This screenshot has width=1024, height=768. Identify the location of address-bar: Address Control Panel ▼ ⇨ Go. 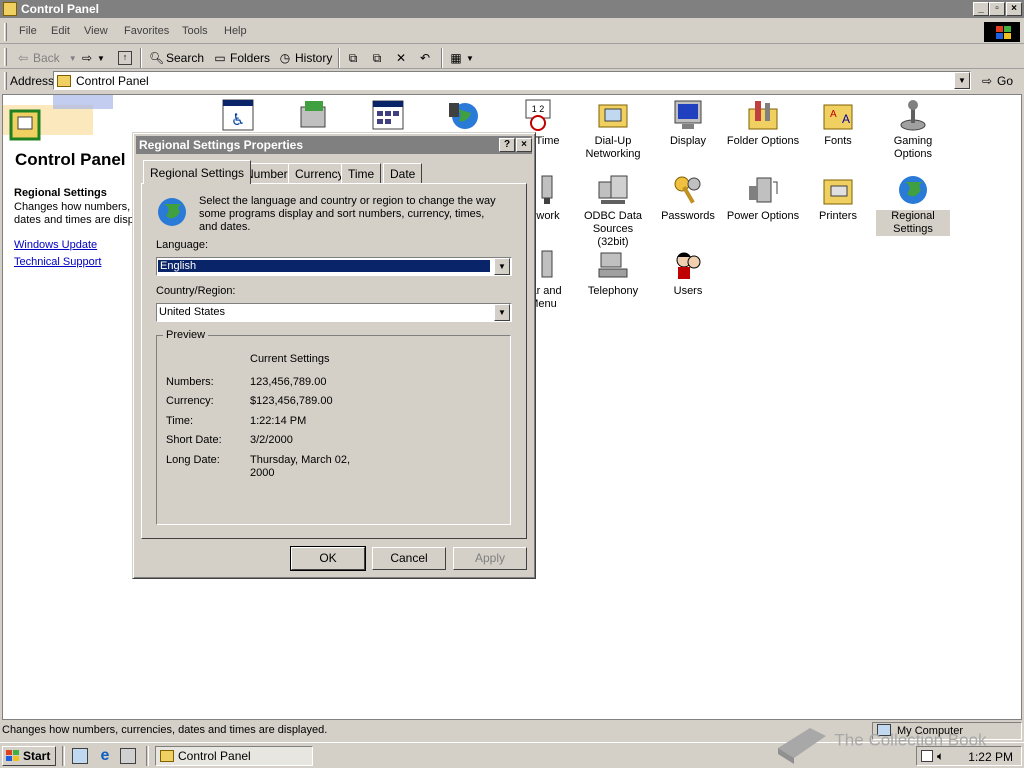
(512, 81).